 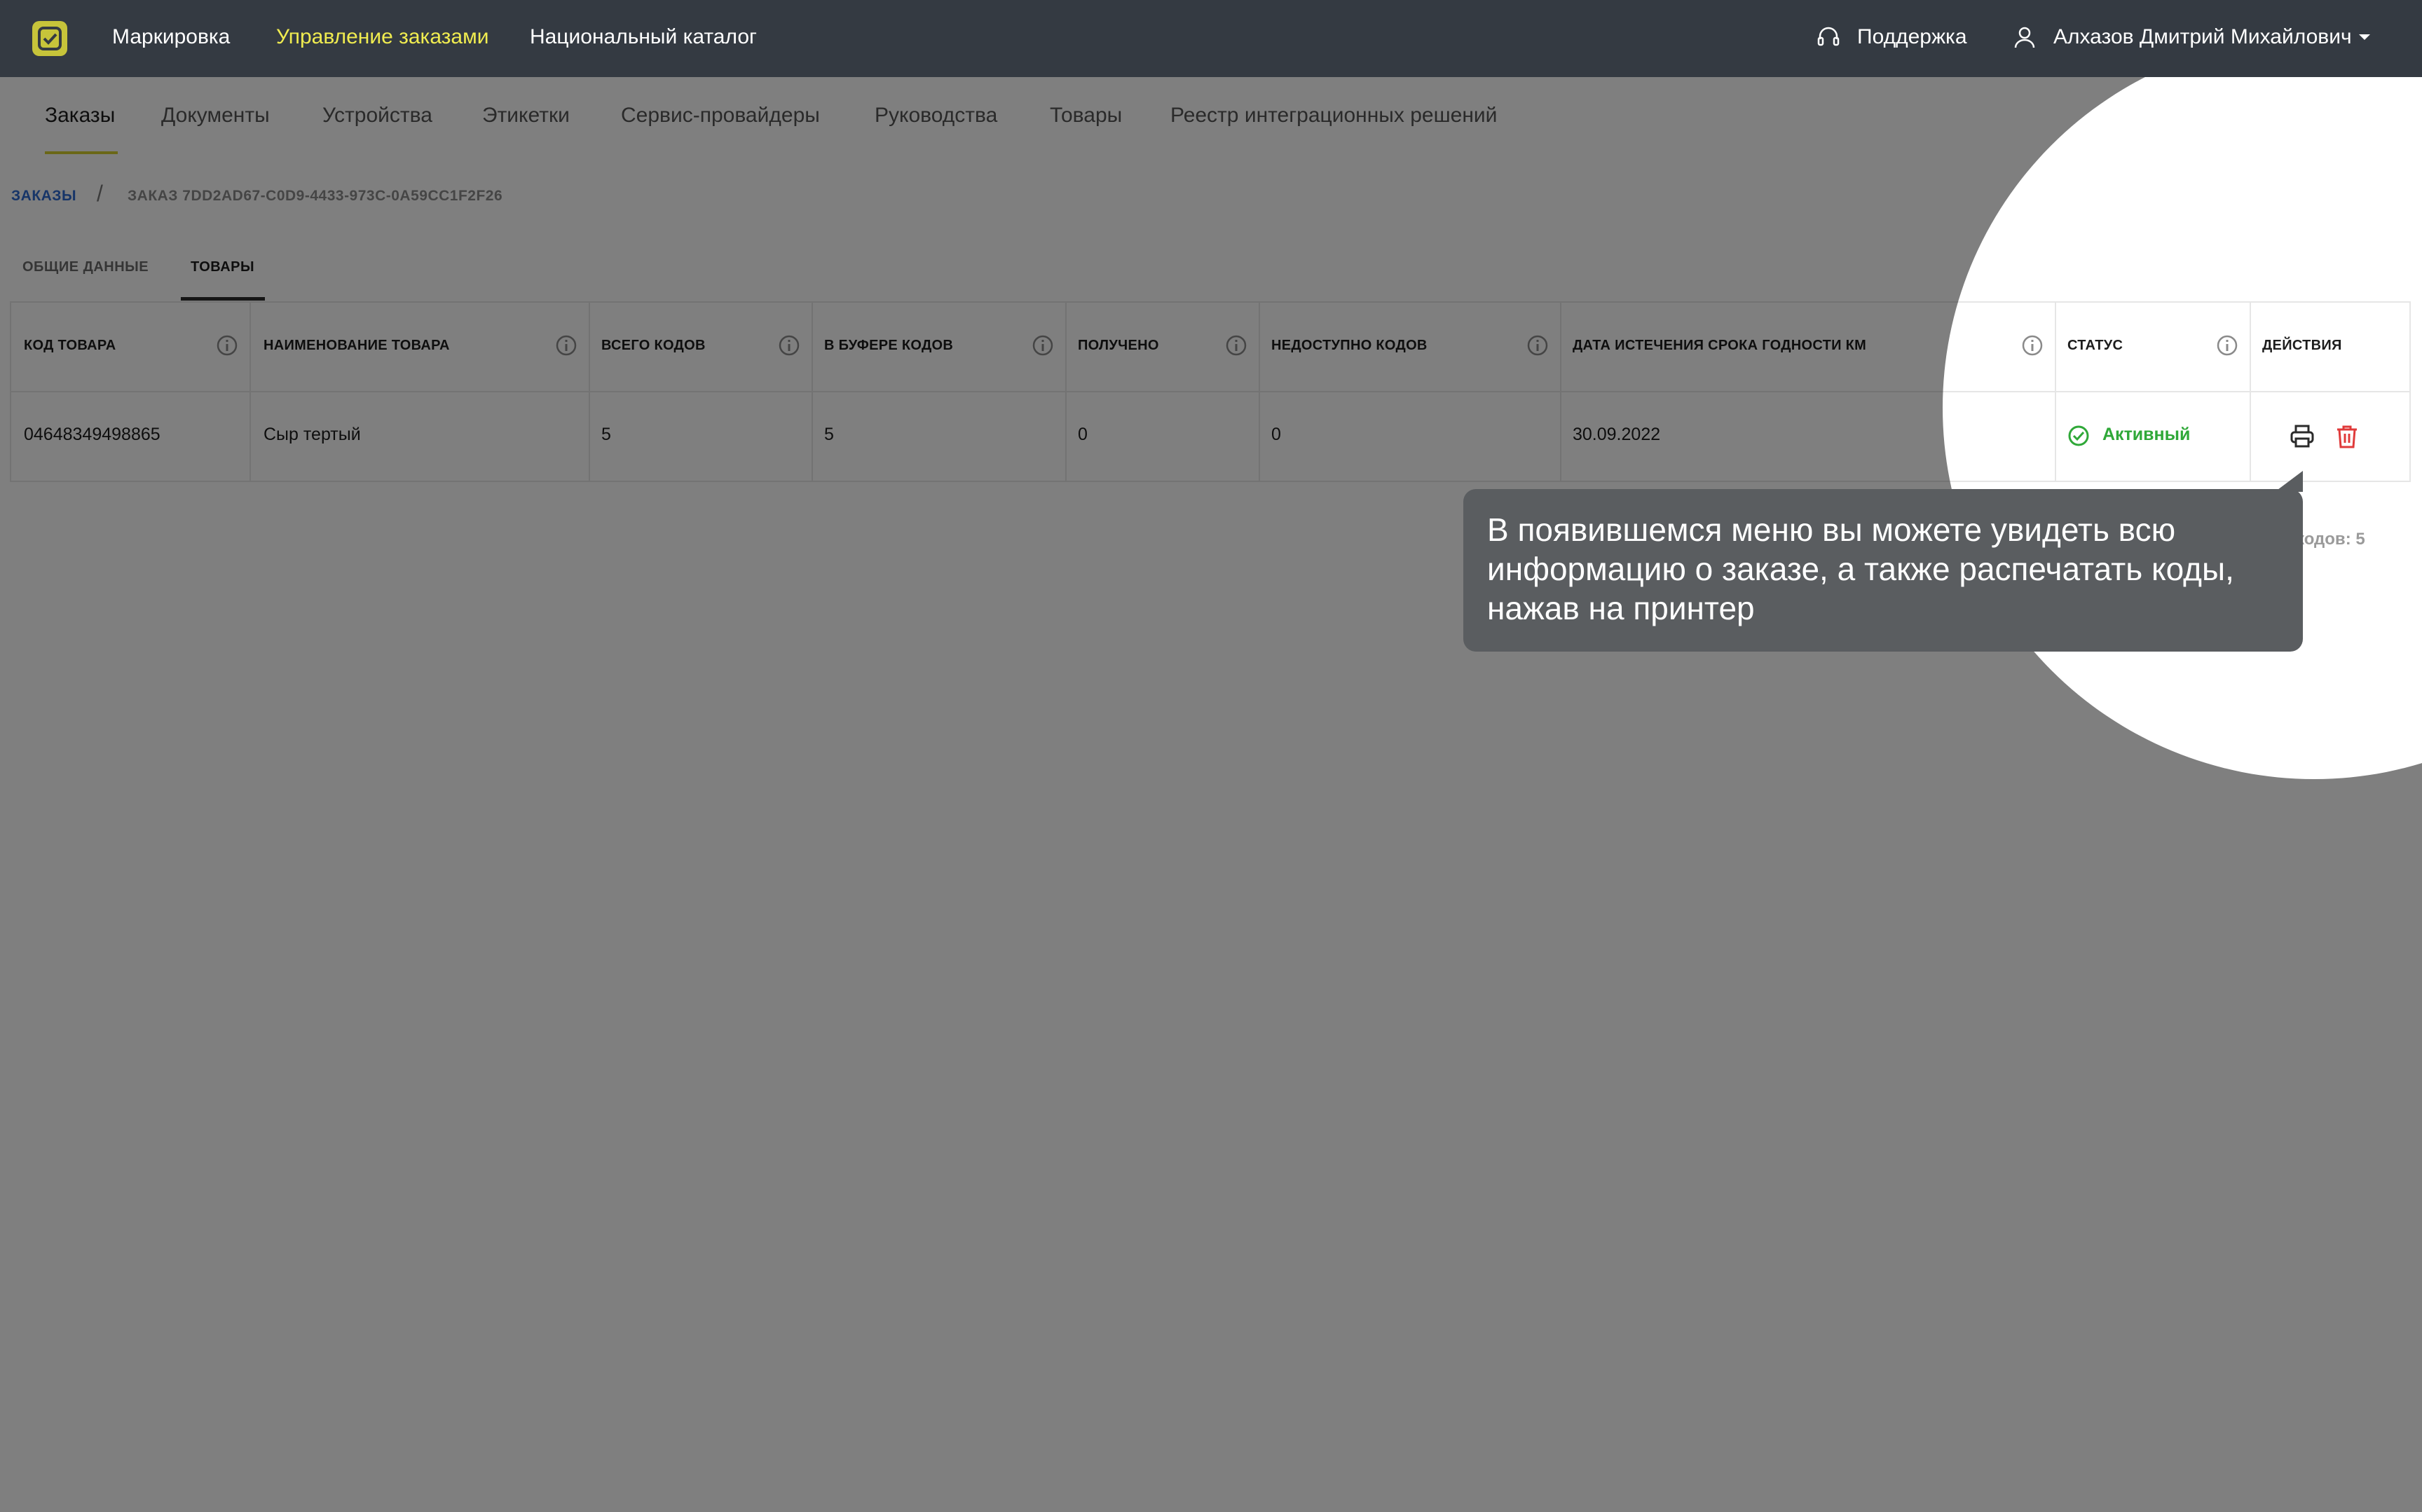 I want to click on subnav-goods: Товары, so click(x=1086, y=116).